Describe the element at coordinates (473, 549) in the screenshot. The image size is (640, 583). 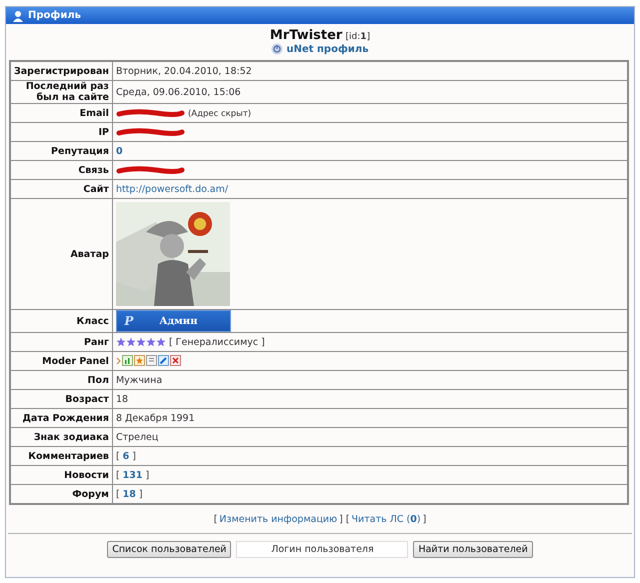
I see `find-users-button: Найти пользователей` at that location.